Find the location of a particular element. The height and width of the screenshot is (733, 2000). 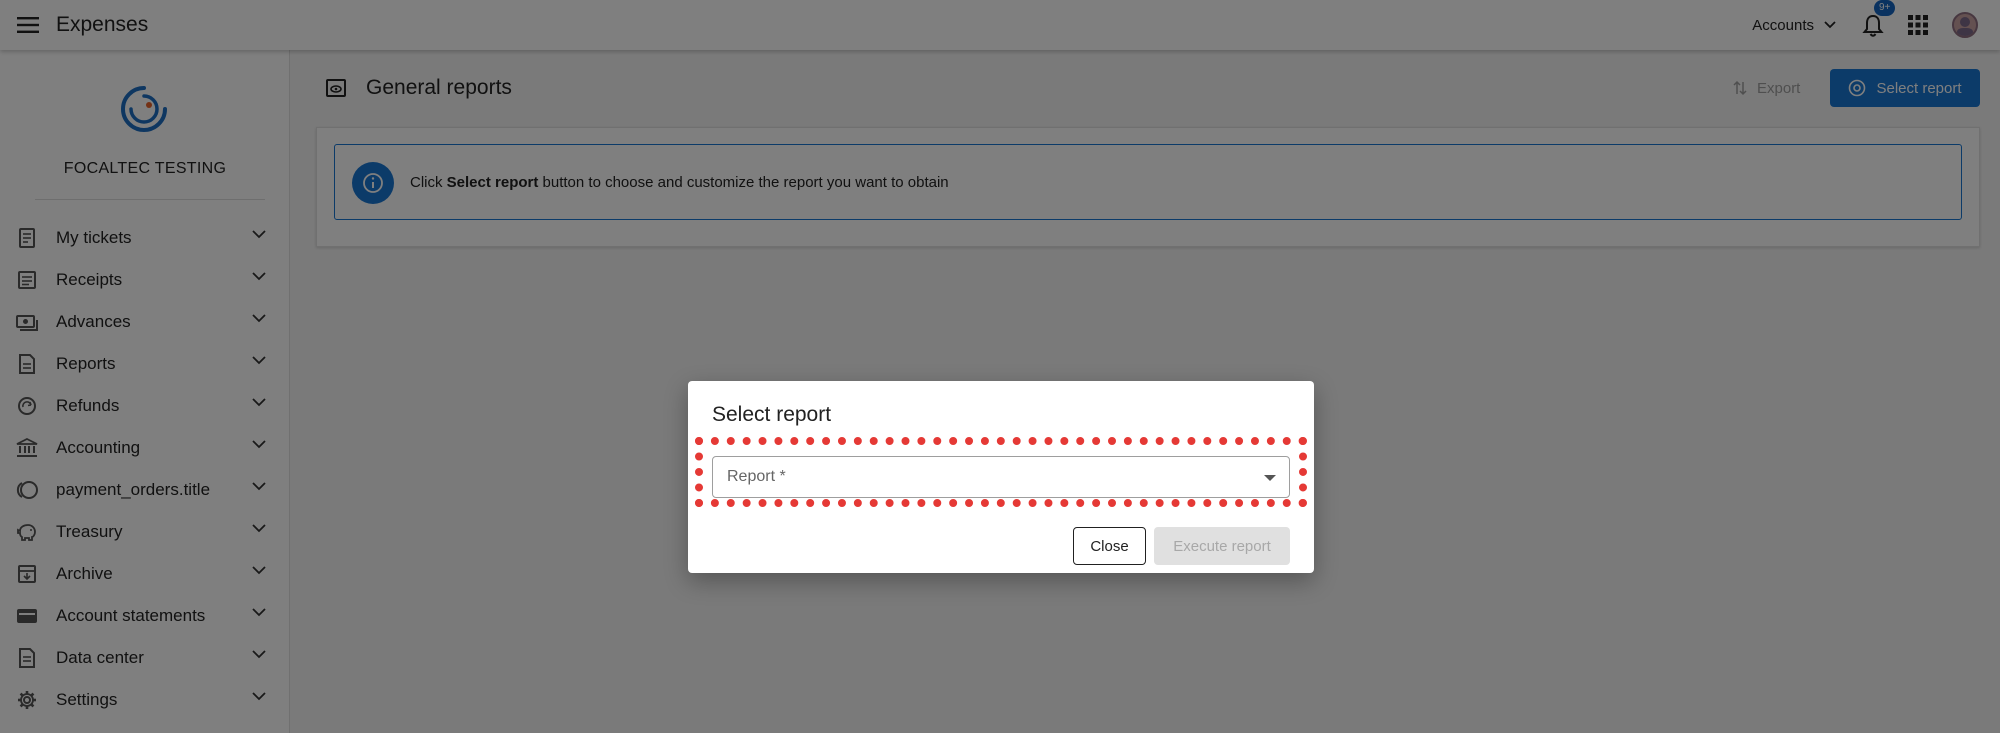

dialog-title: Select report is located at coordinates (772, 414).